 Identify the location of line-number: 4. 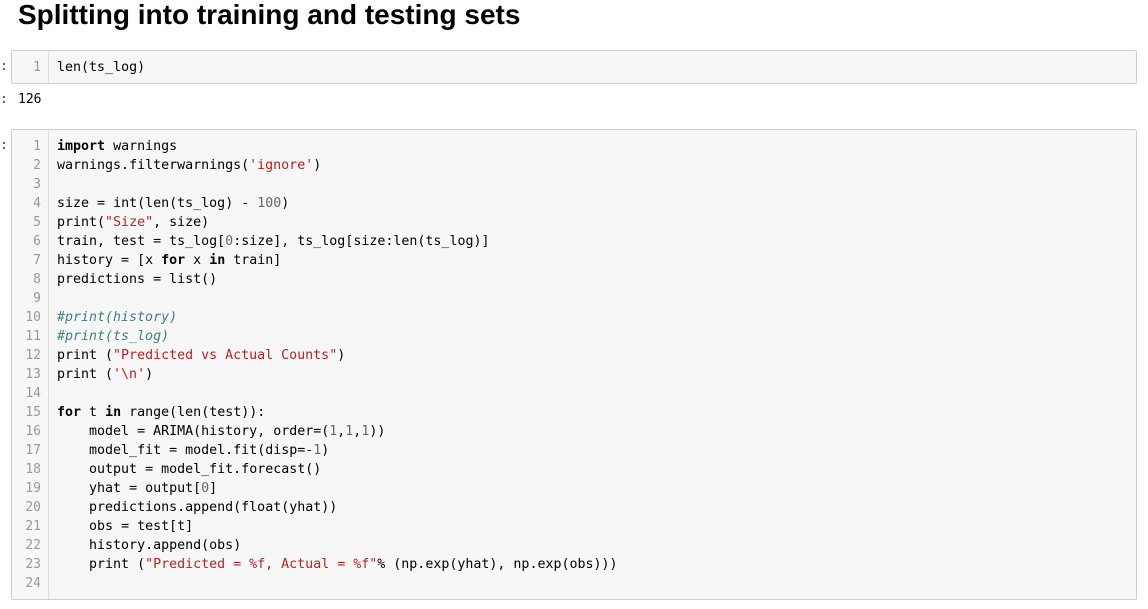
(37, 203).